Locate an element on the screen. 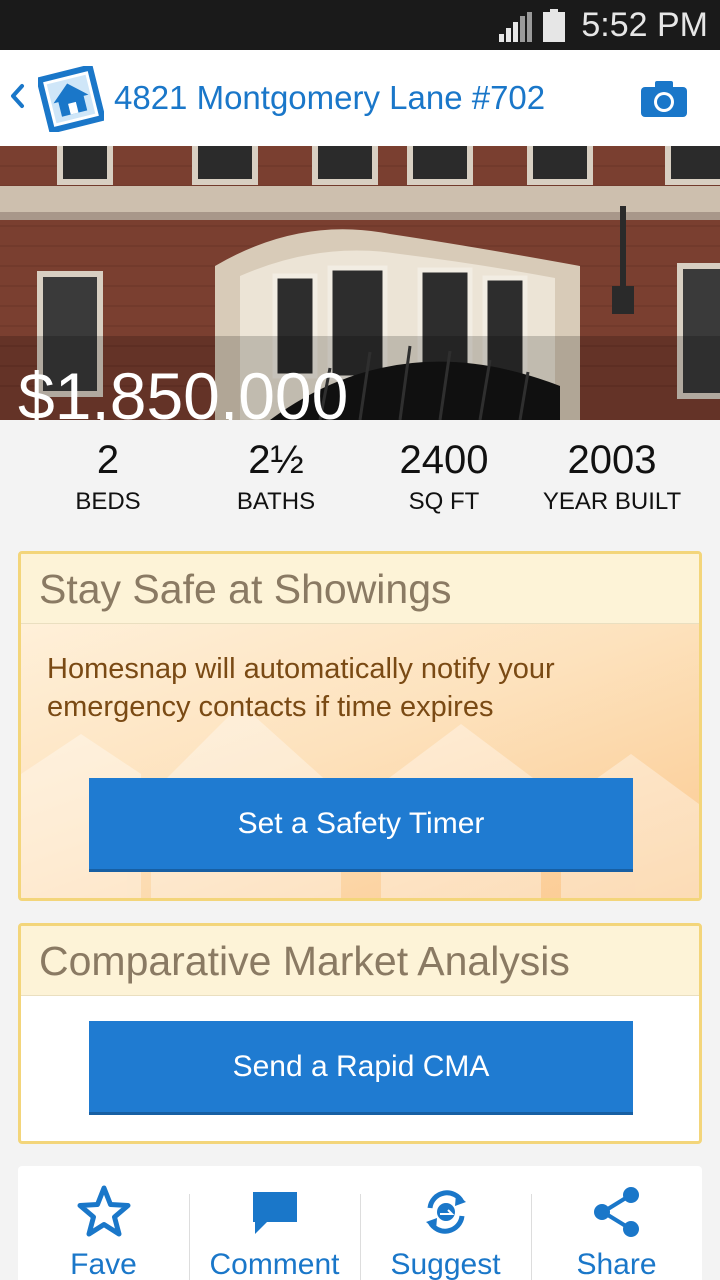 The image size is (720, 1280). status-bar: 5:52 PM is located at coordinates (360, 25).